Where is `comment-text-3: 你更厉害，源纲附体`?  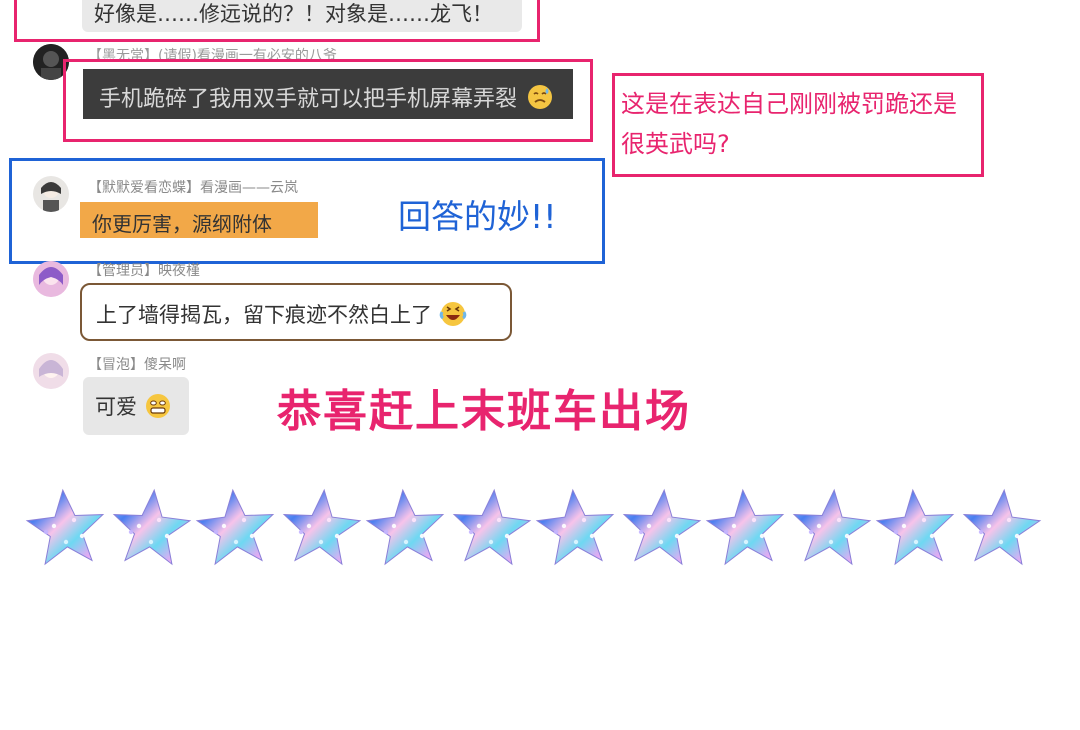 comment-text-3: 你更厉害，源纲附体 is located at coordinates (182, 224).